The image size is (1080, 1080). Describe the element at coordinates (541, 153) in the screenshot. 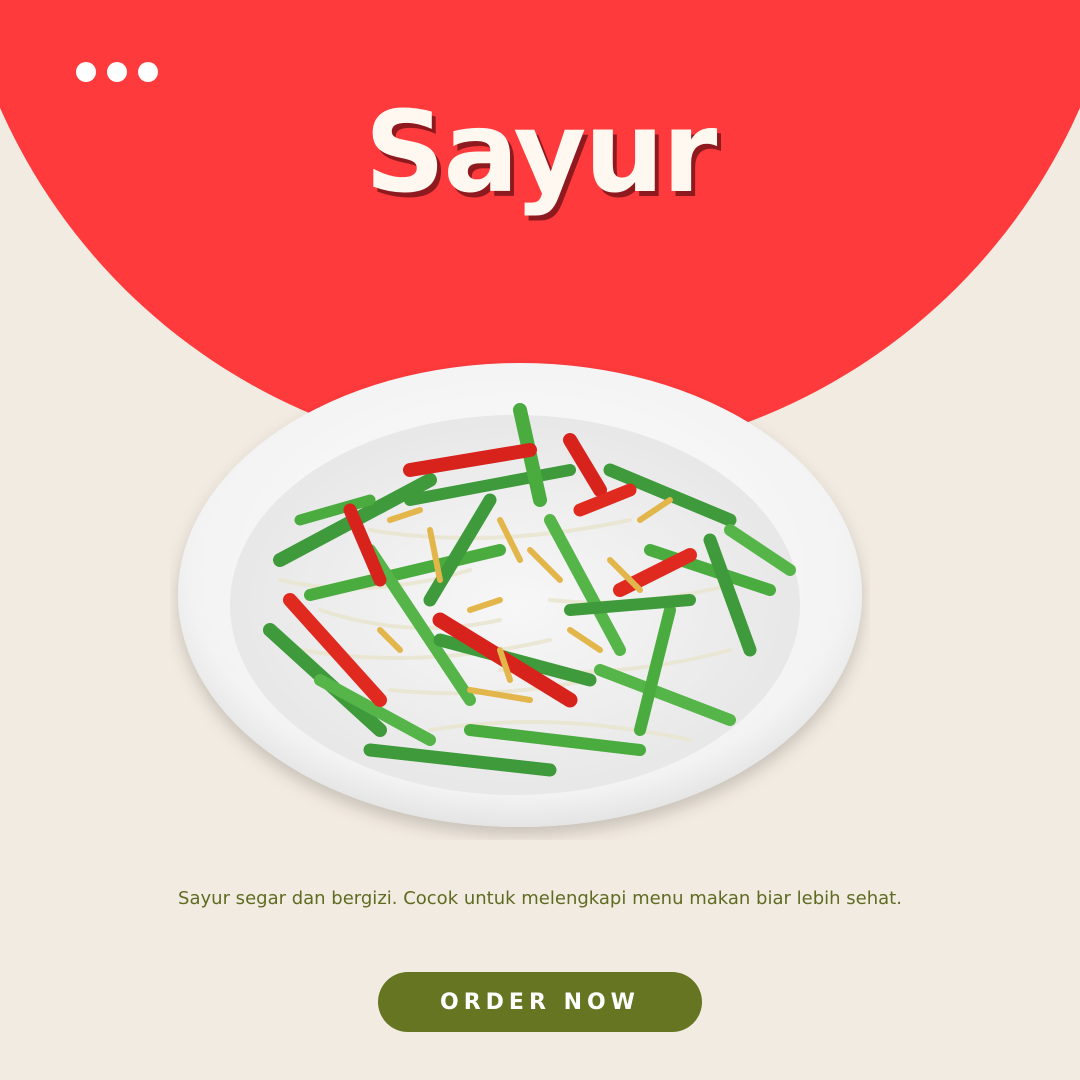

I see `page-title: Sayur` at that location.